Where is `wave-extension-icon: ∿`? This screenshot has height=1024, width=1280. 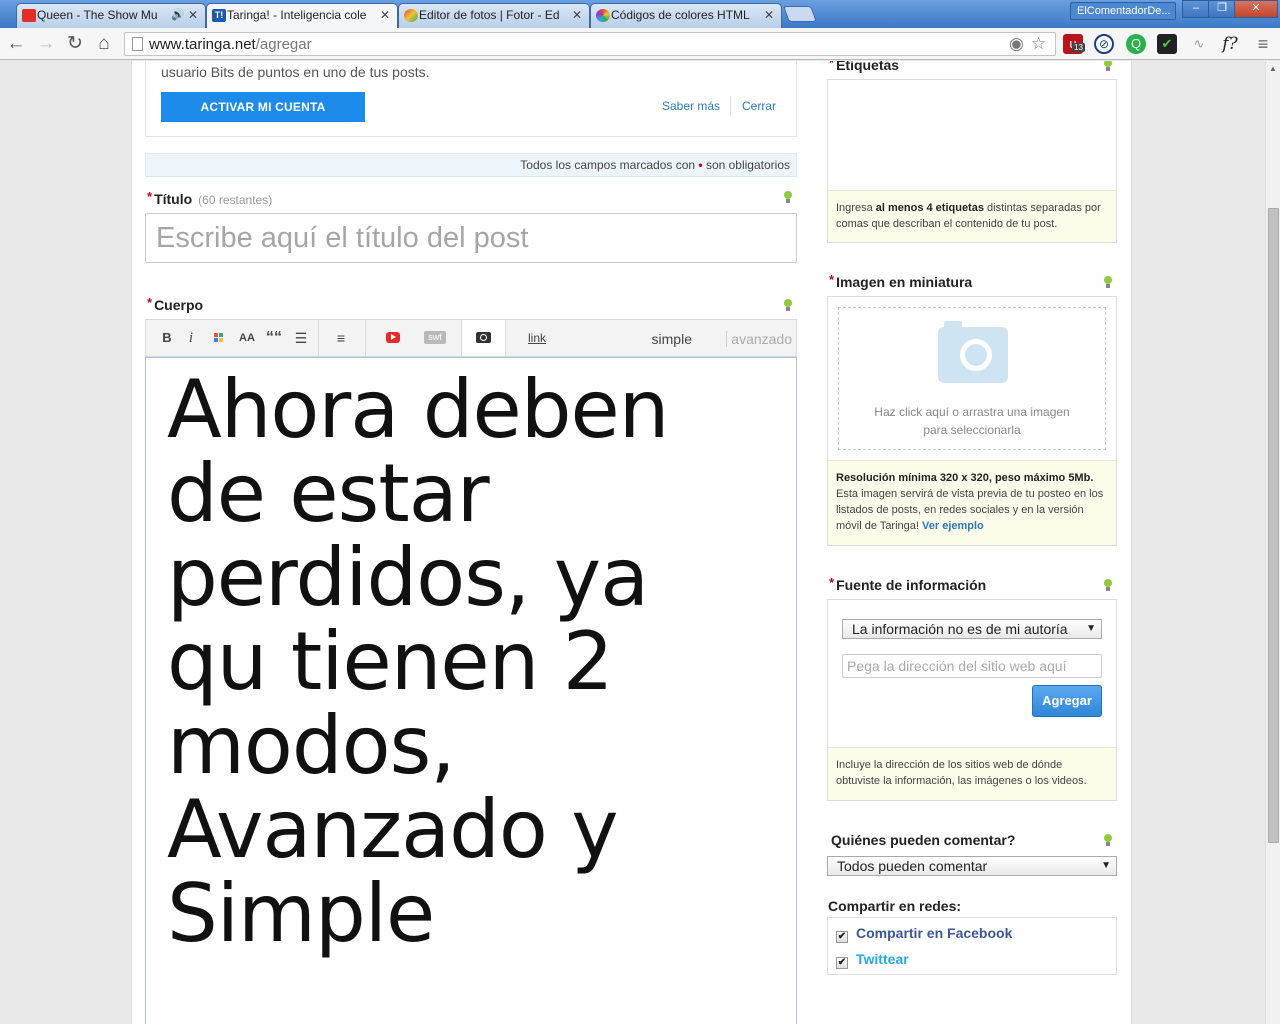 wave-extension-icon: ∿ is located at coordinates (1199, 44).